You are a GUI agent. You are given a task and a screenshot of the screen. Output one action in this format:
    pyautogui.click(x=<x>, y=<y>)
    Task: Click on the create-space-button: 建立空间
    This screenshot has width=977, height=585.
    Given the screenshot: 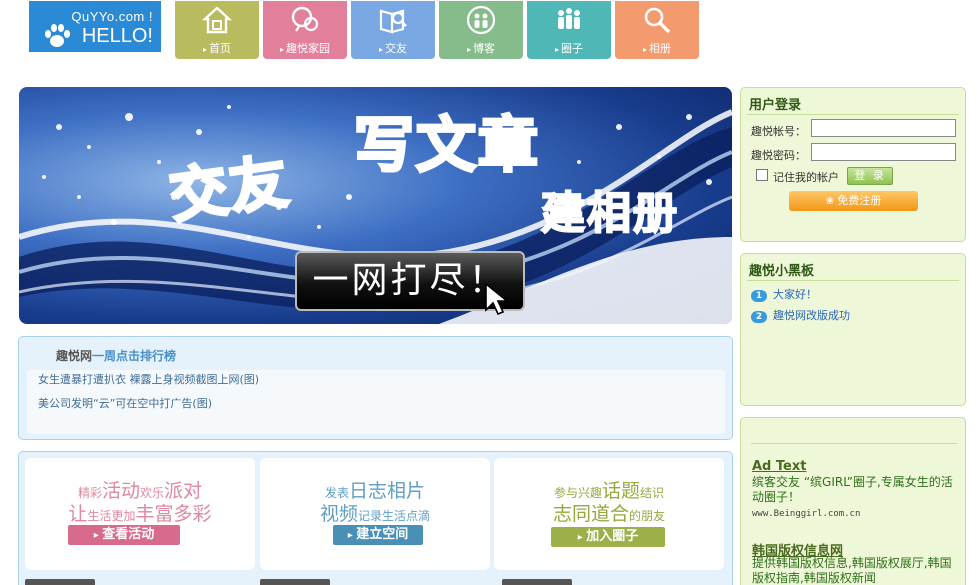 What is the action you would take?
    pyautogui.click(x=378, y=535)
    